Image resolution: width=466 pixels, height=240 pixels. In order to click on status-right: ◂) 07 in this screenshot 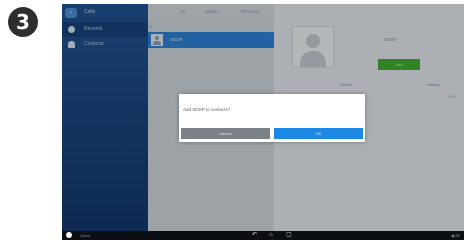, I will do `click(455, 235)`.